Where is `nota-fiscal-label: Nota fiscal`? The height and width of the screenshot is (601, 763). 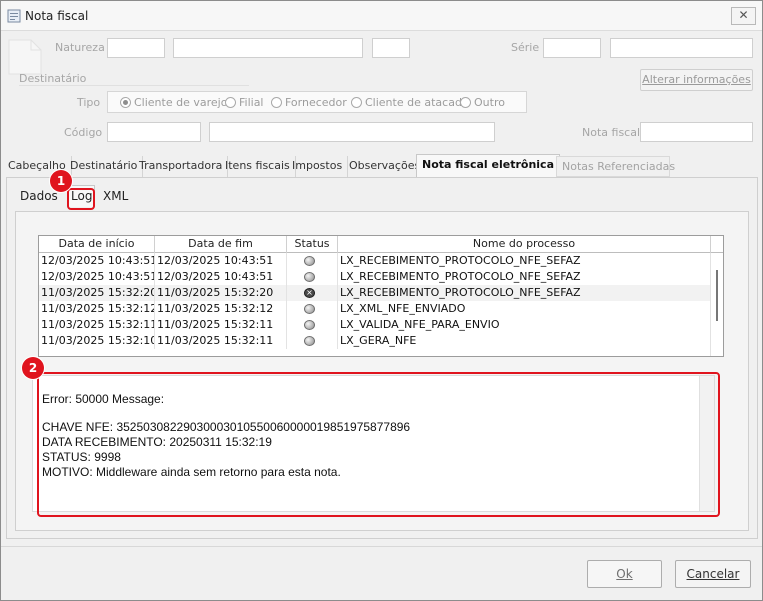 nota-fiscal-label: Nota fiscal is located at coordinates (611, 132).